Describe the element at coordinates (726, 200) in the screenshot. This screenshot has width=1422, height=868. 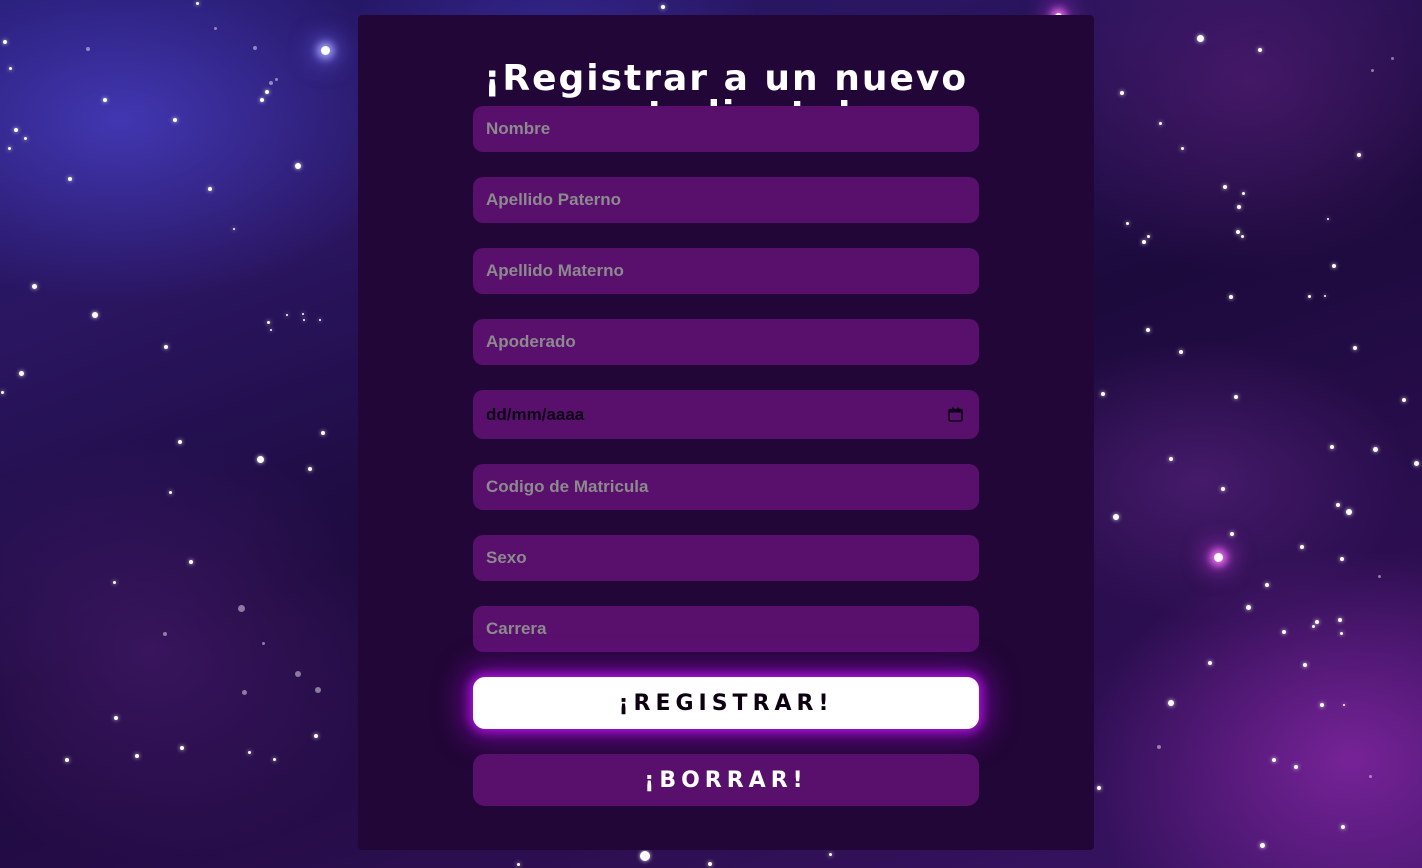
I see `apellido-paterno-input` at that location.